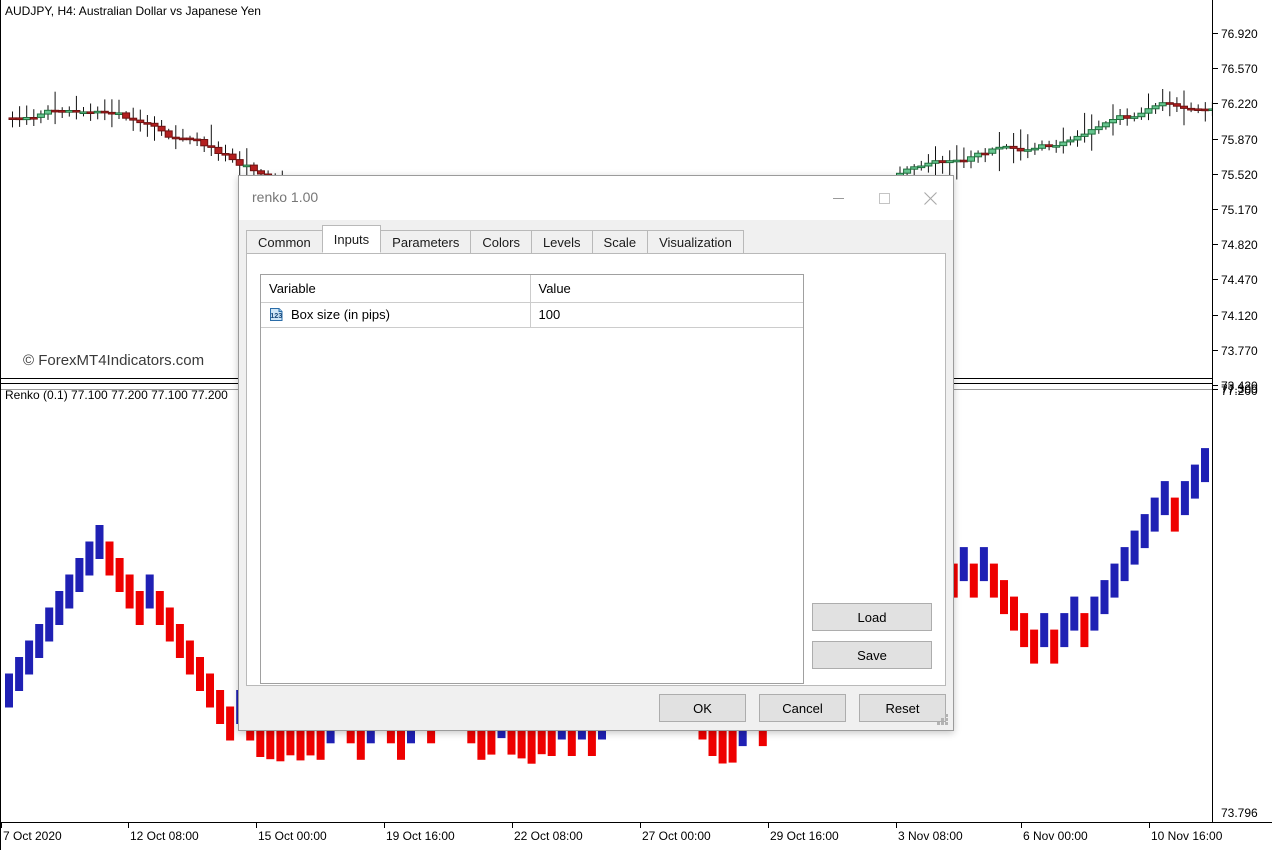 This screenshot has width=1272, height=850. I want to click on close-button, so click(930, 198).